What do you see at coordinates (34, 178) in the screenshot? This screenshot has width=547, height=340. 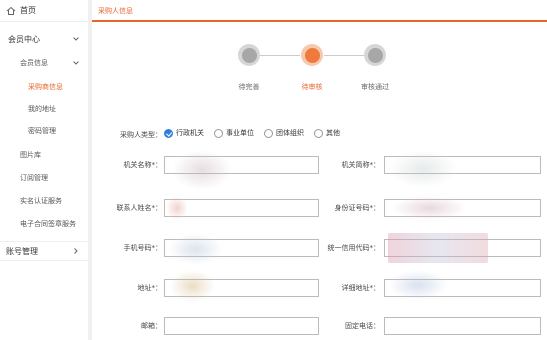 I see `sidebar-item-label: 订阅管理` at bounding box center [34, 178].